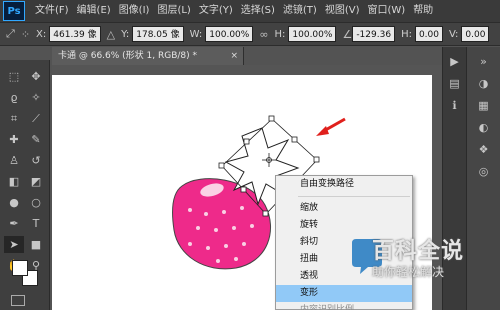  I want to click on menu-filter: 滤镜(T), so click(300, 11).